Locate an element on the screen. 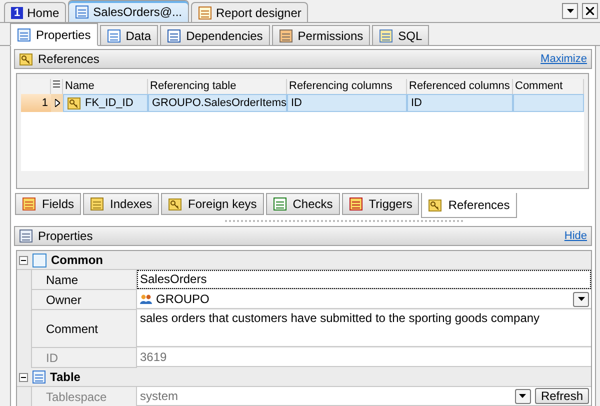 This screenshot has width=600, height=406. property-name: Owner is located at coordinates (84, 300).